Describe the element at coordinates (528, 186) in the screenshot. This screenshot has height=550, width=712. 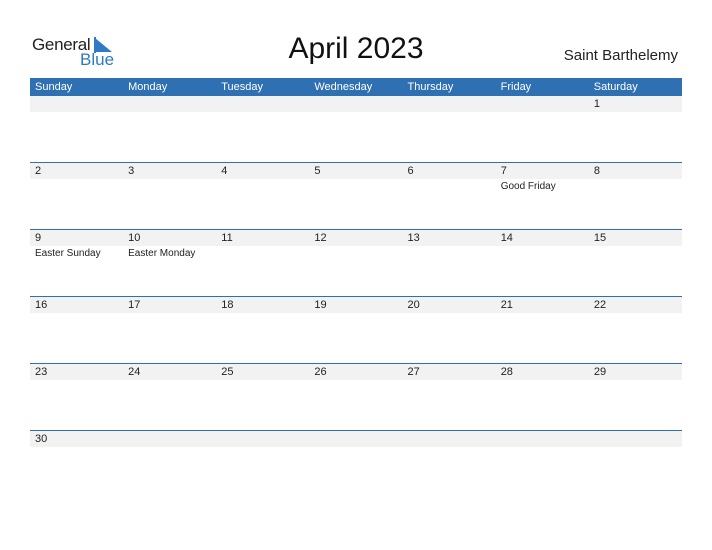
I see `holiday-label: Good Friday` at that location.